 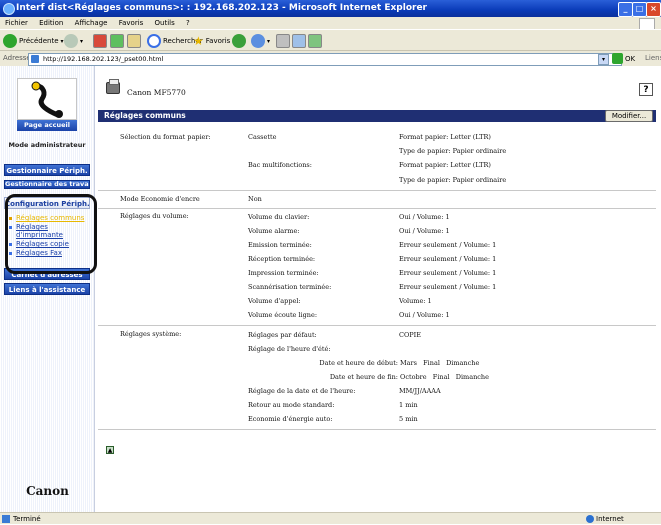 What do you see at coordinates (330, 518) in the screenshot?
I see `status-bar: Terminé Internet` at bounding box center [330, 518].